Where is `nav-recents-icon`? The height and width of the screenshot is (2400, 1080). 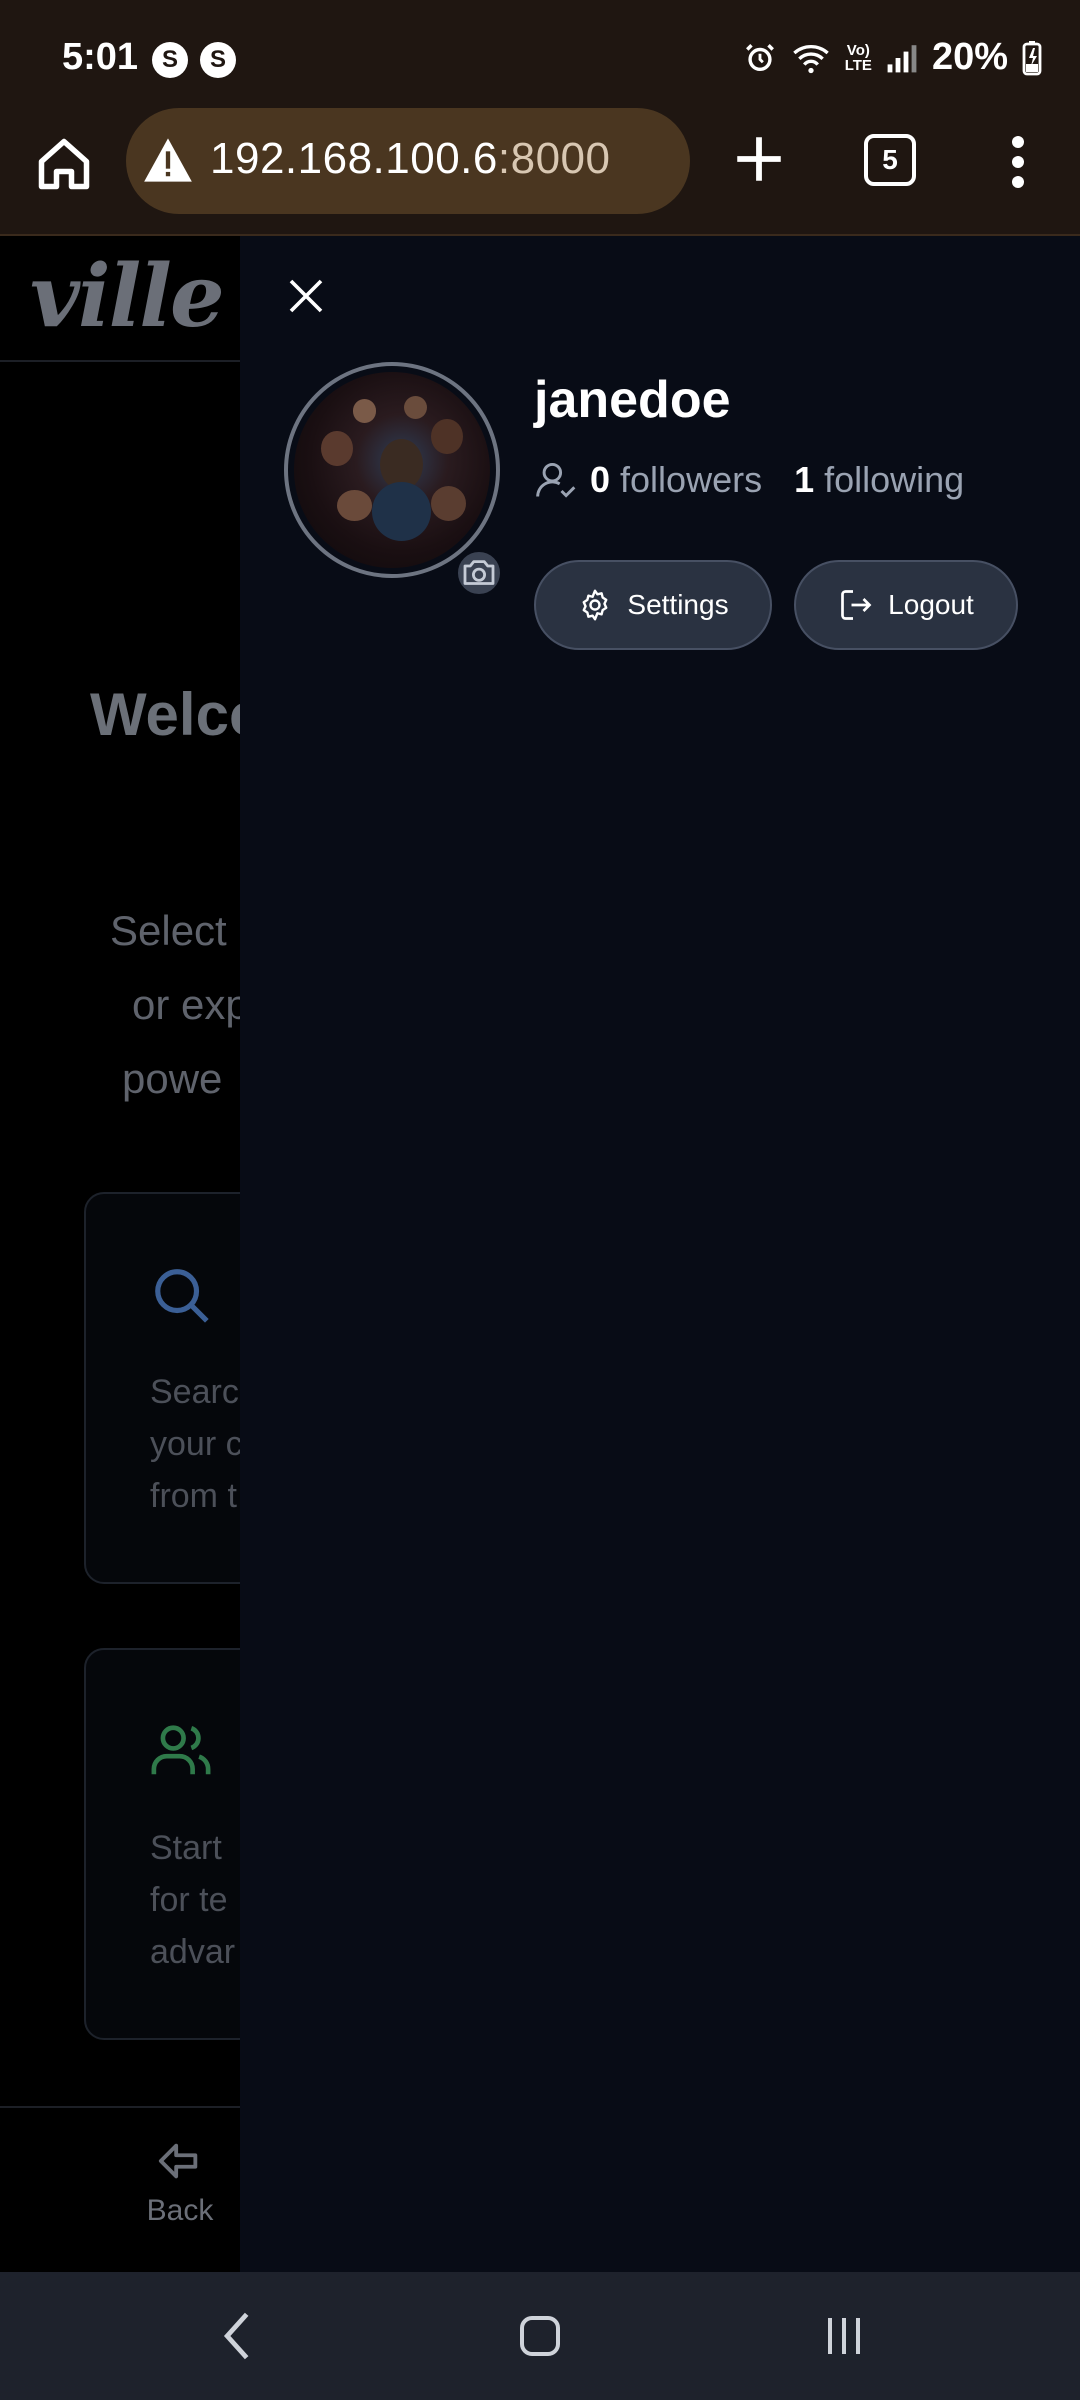
nav-recents-icon is located at coordinates (844, 2336).